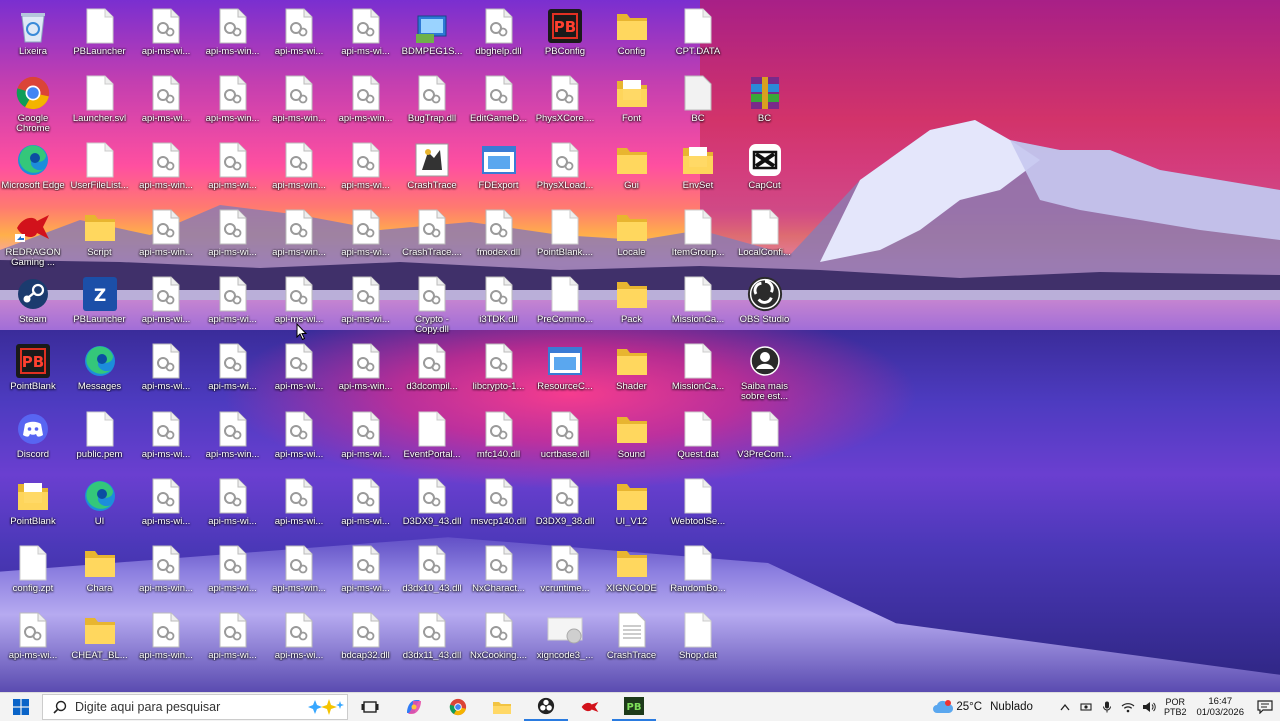 This screenshot has width=1280, height=721. What do you see at coordinates (765, 171) in the screenshot?
I see `desktop-icon: CapCut` at bounding box center [765, 171].